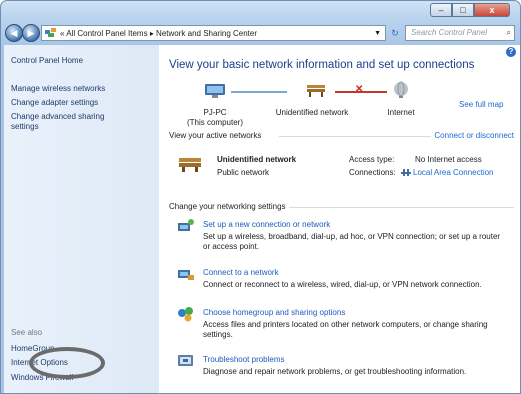 The width and height of the screenshot is (521, 394). What do you see at coordinates (377, 33) in the screenshot?
I see `address-dropdown-icon: ▼` at bounding box center [377, 33].